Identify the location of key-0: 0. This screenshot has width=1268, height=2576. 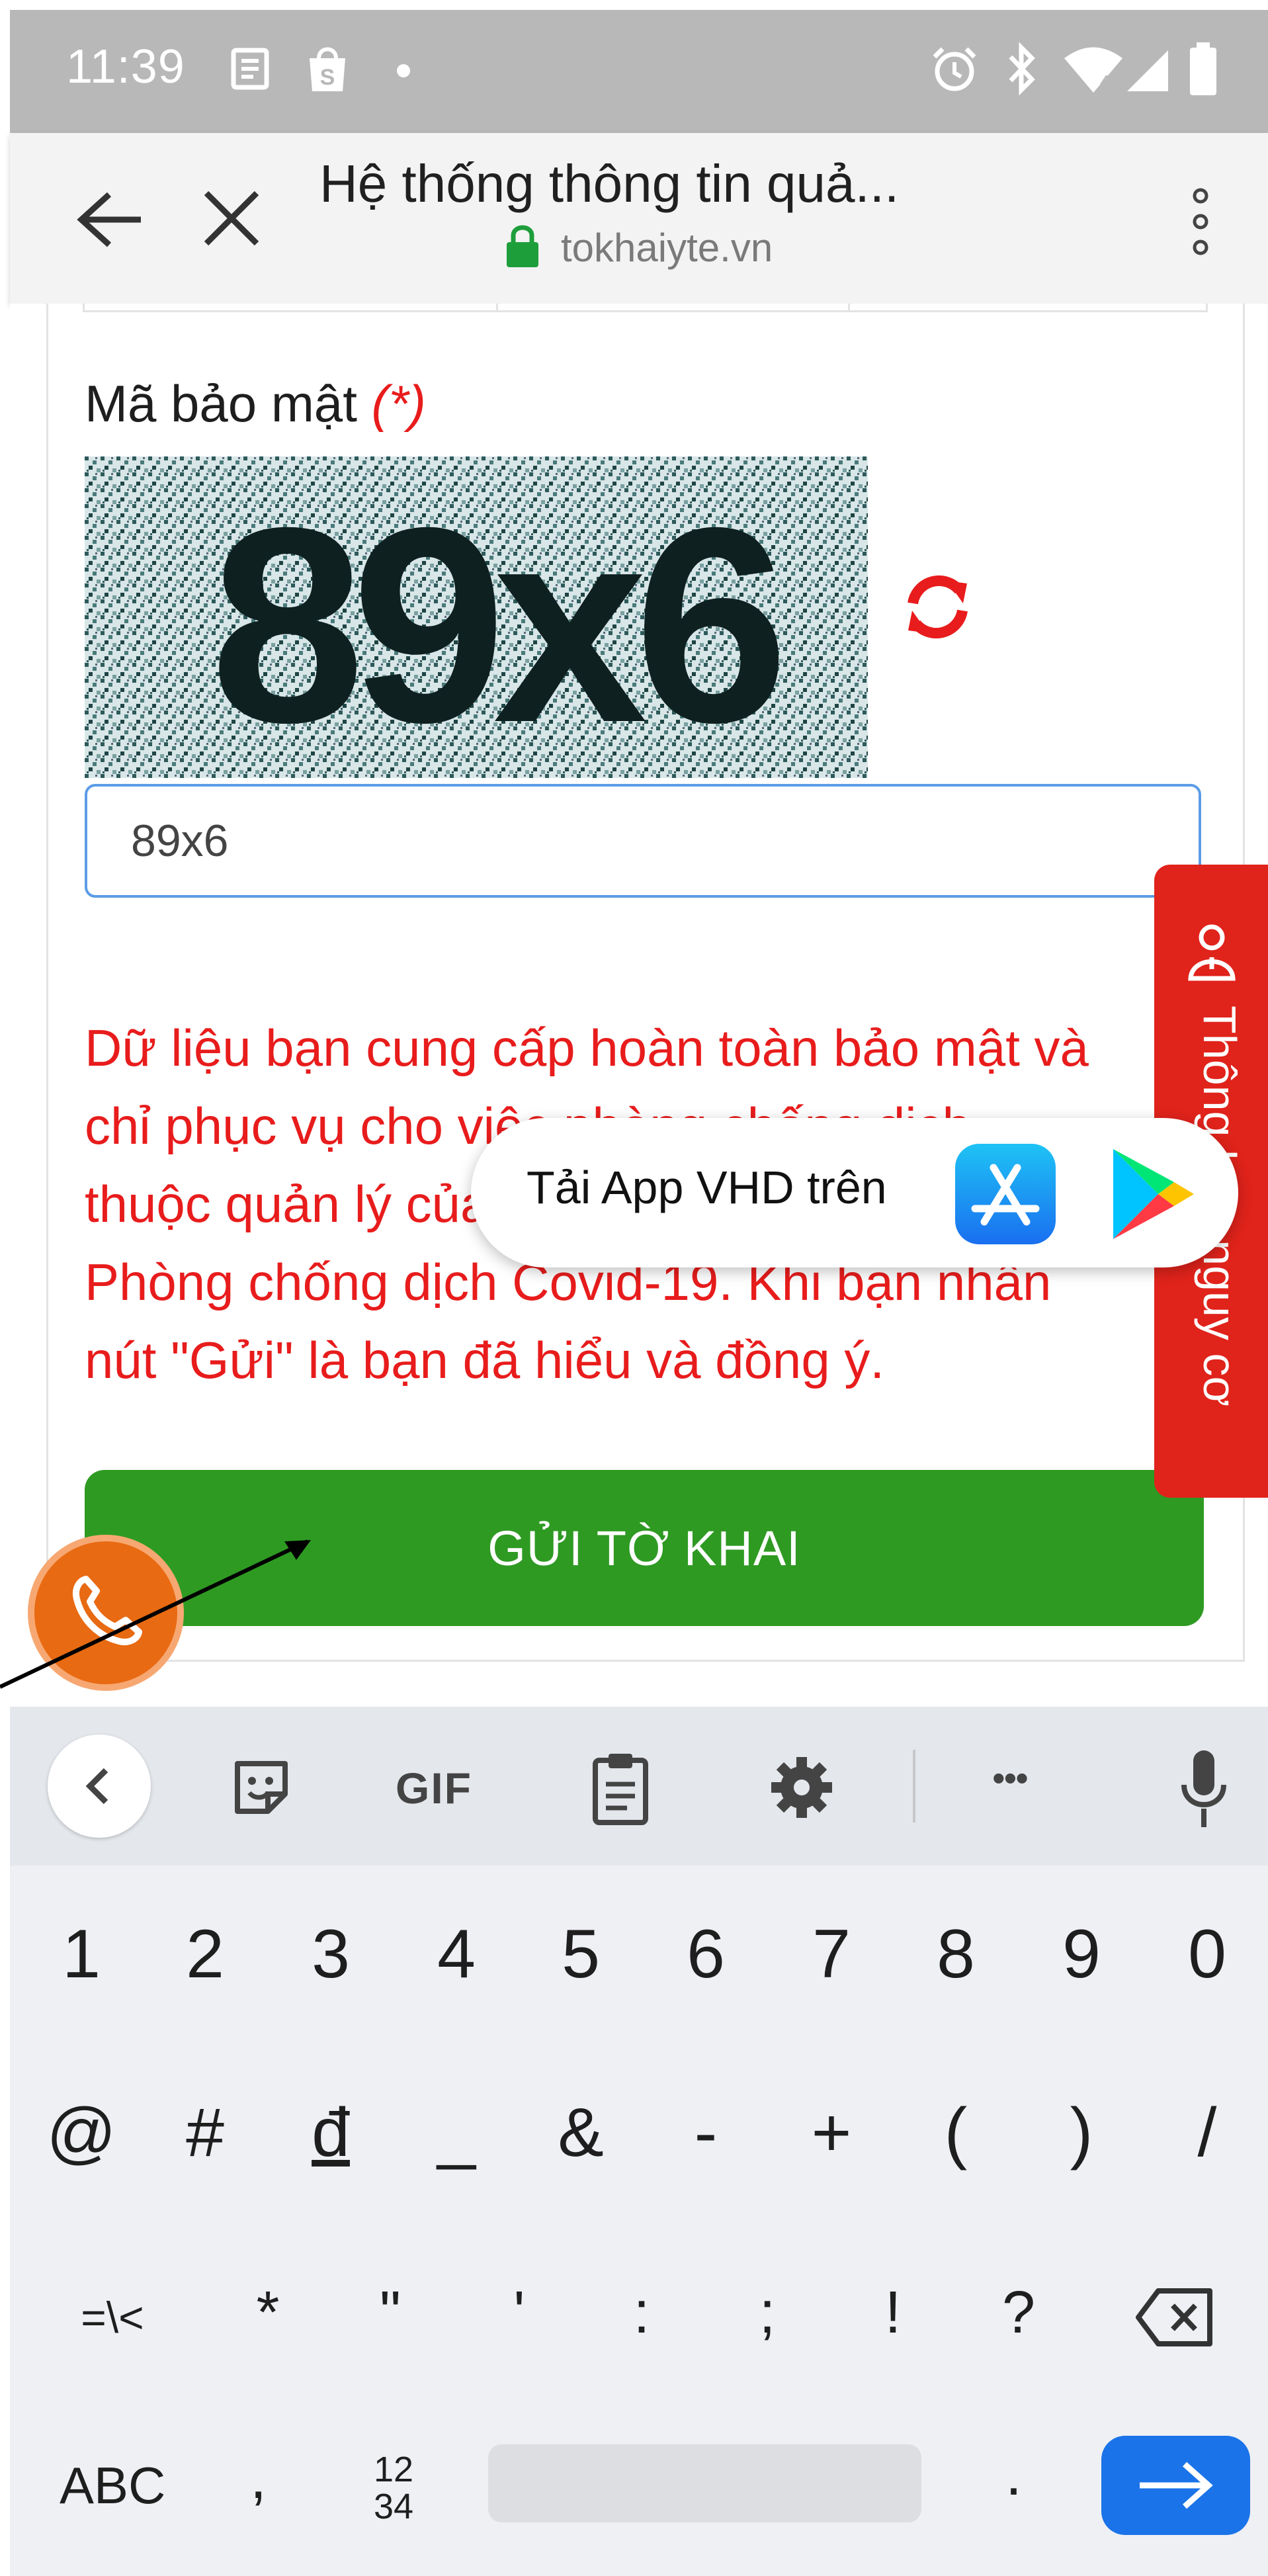
(1207, 1954).